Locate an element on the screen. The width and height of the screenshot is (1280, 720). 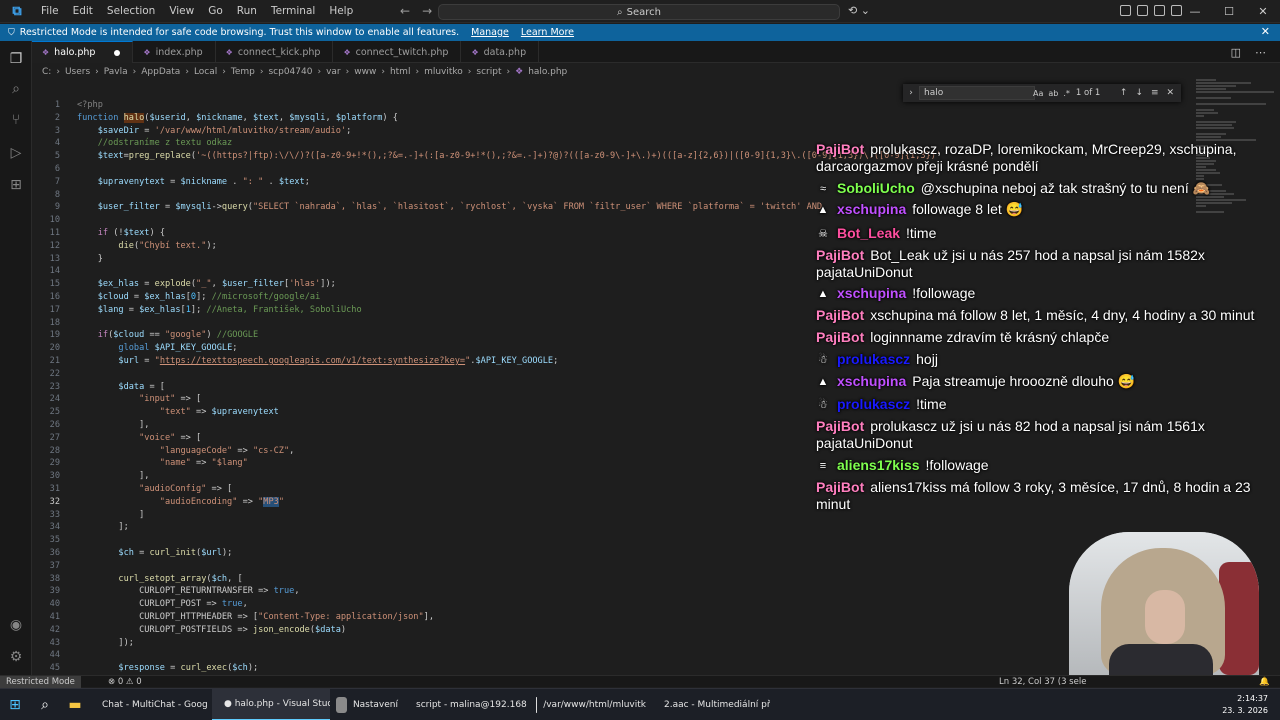
breadcrumb-item: html is located at coordinates (400, 72).